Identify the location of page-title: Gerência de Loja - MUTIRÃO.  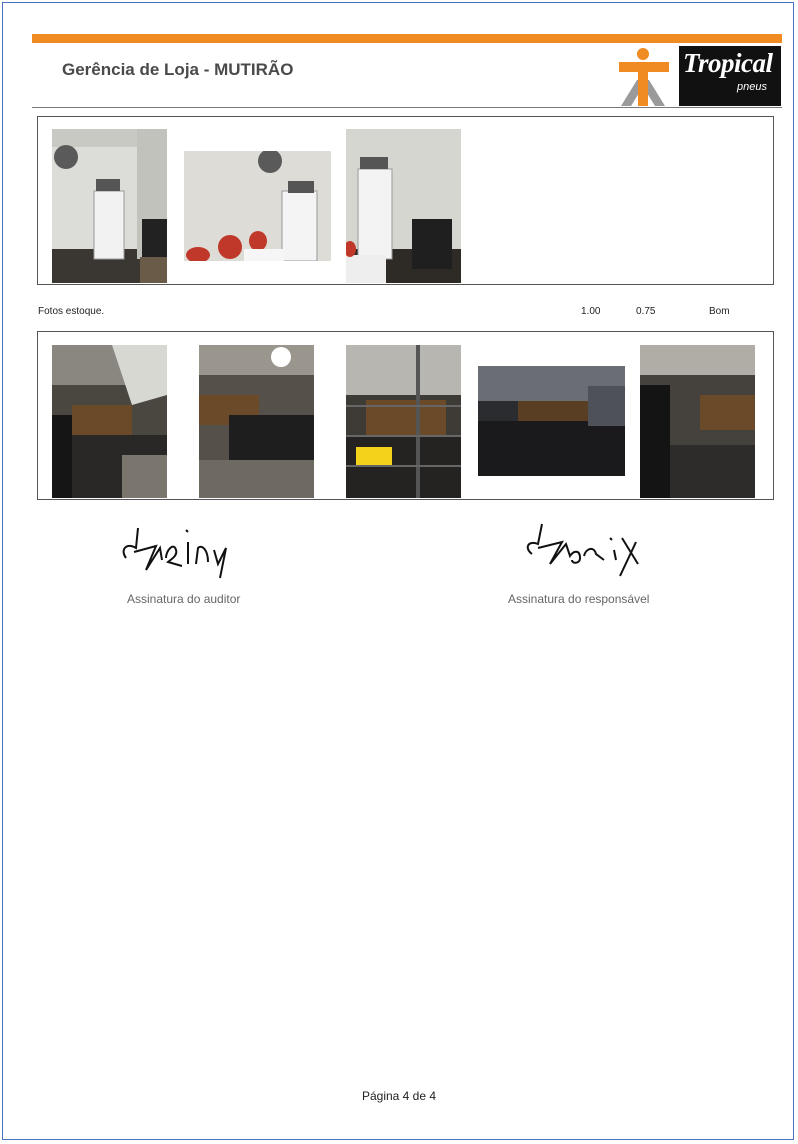
(178, 69).